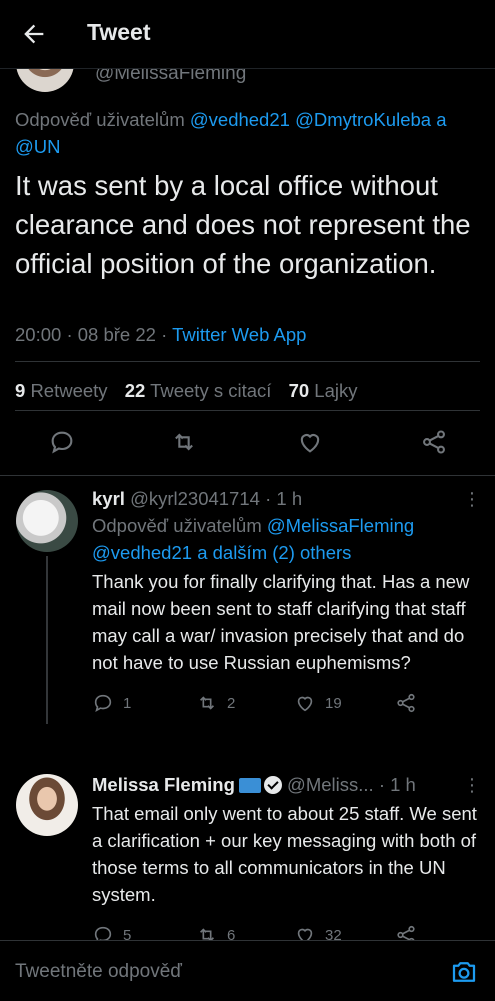 This screenshot has width=495, height=1001. I want to click on top-bar: Tweet, so click(247, 34).